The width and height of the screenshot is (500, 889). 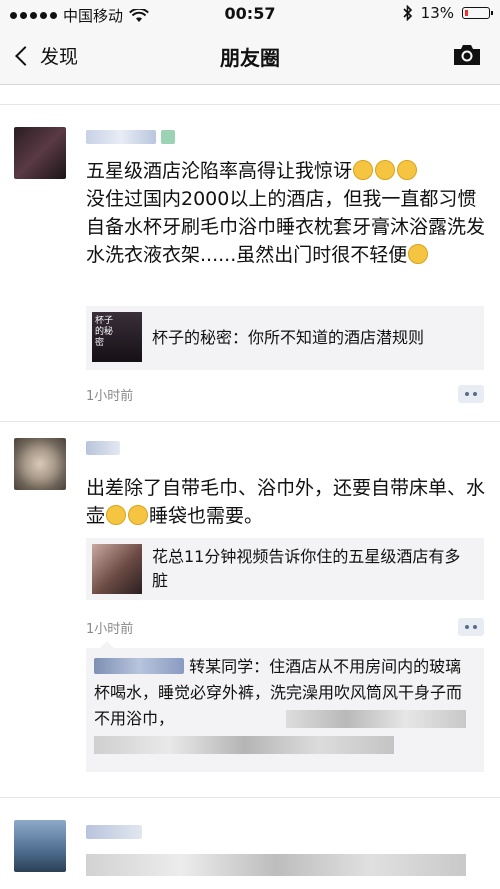 What do you see at coordinates (107, 644) in the screenshot?
I see `comment-arrow` at bounding box center [107, 644].